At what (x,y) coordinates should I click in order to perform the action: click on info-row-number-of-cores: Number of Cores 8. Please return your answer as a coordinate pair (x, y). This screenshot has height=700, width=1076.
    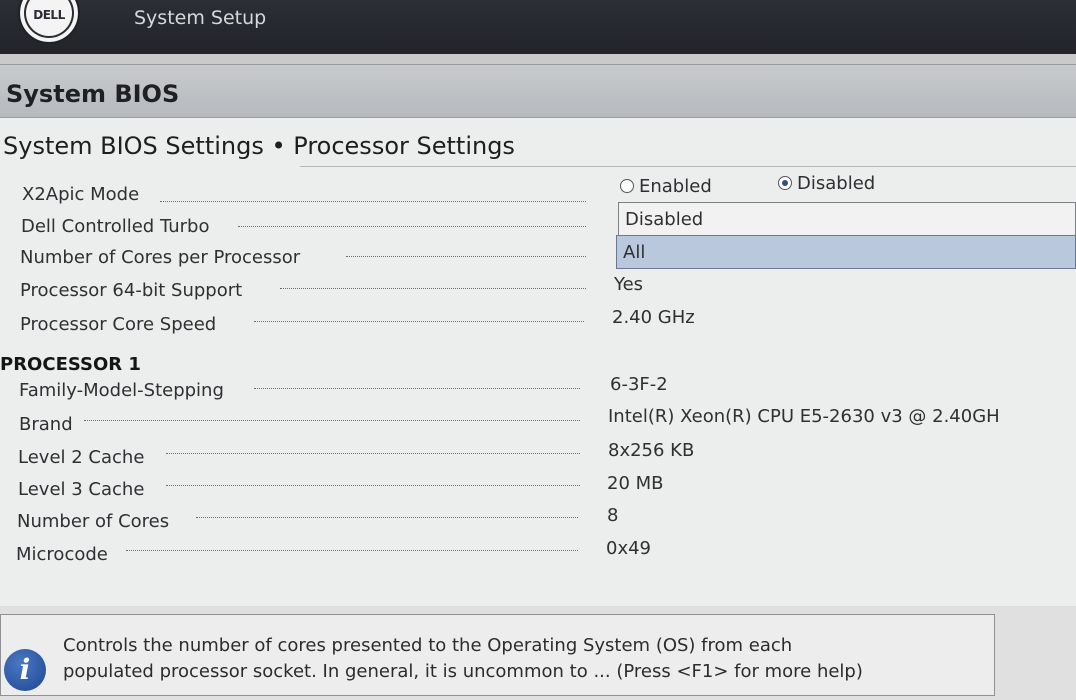
    Looking at the image, I should click on (538, 523).